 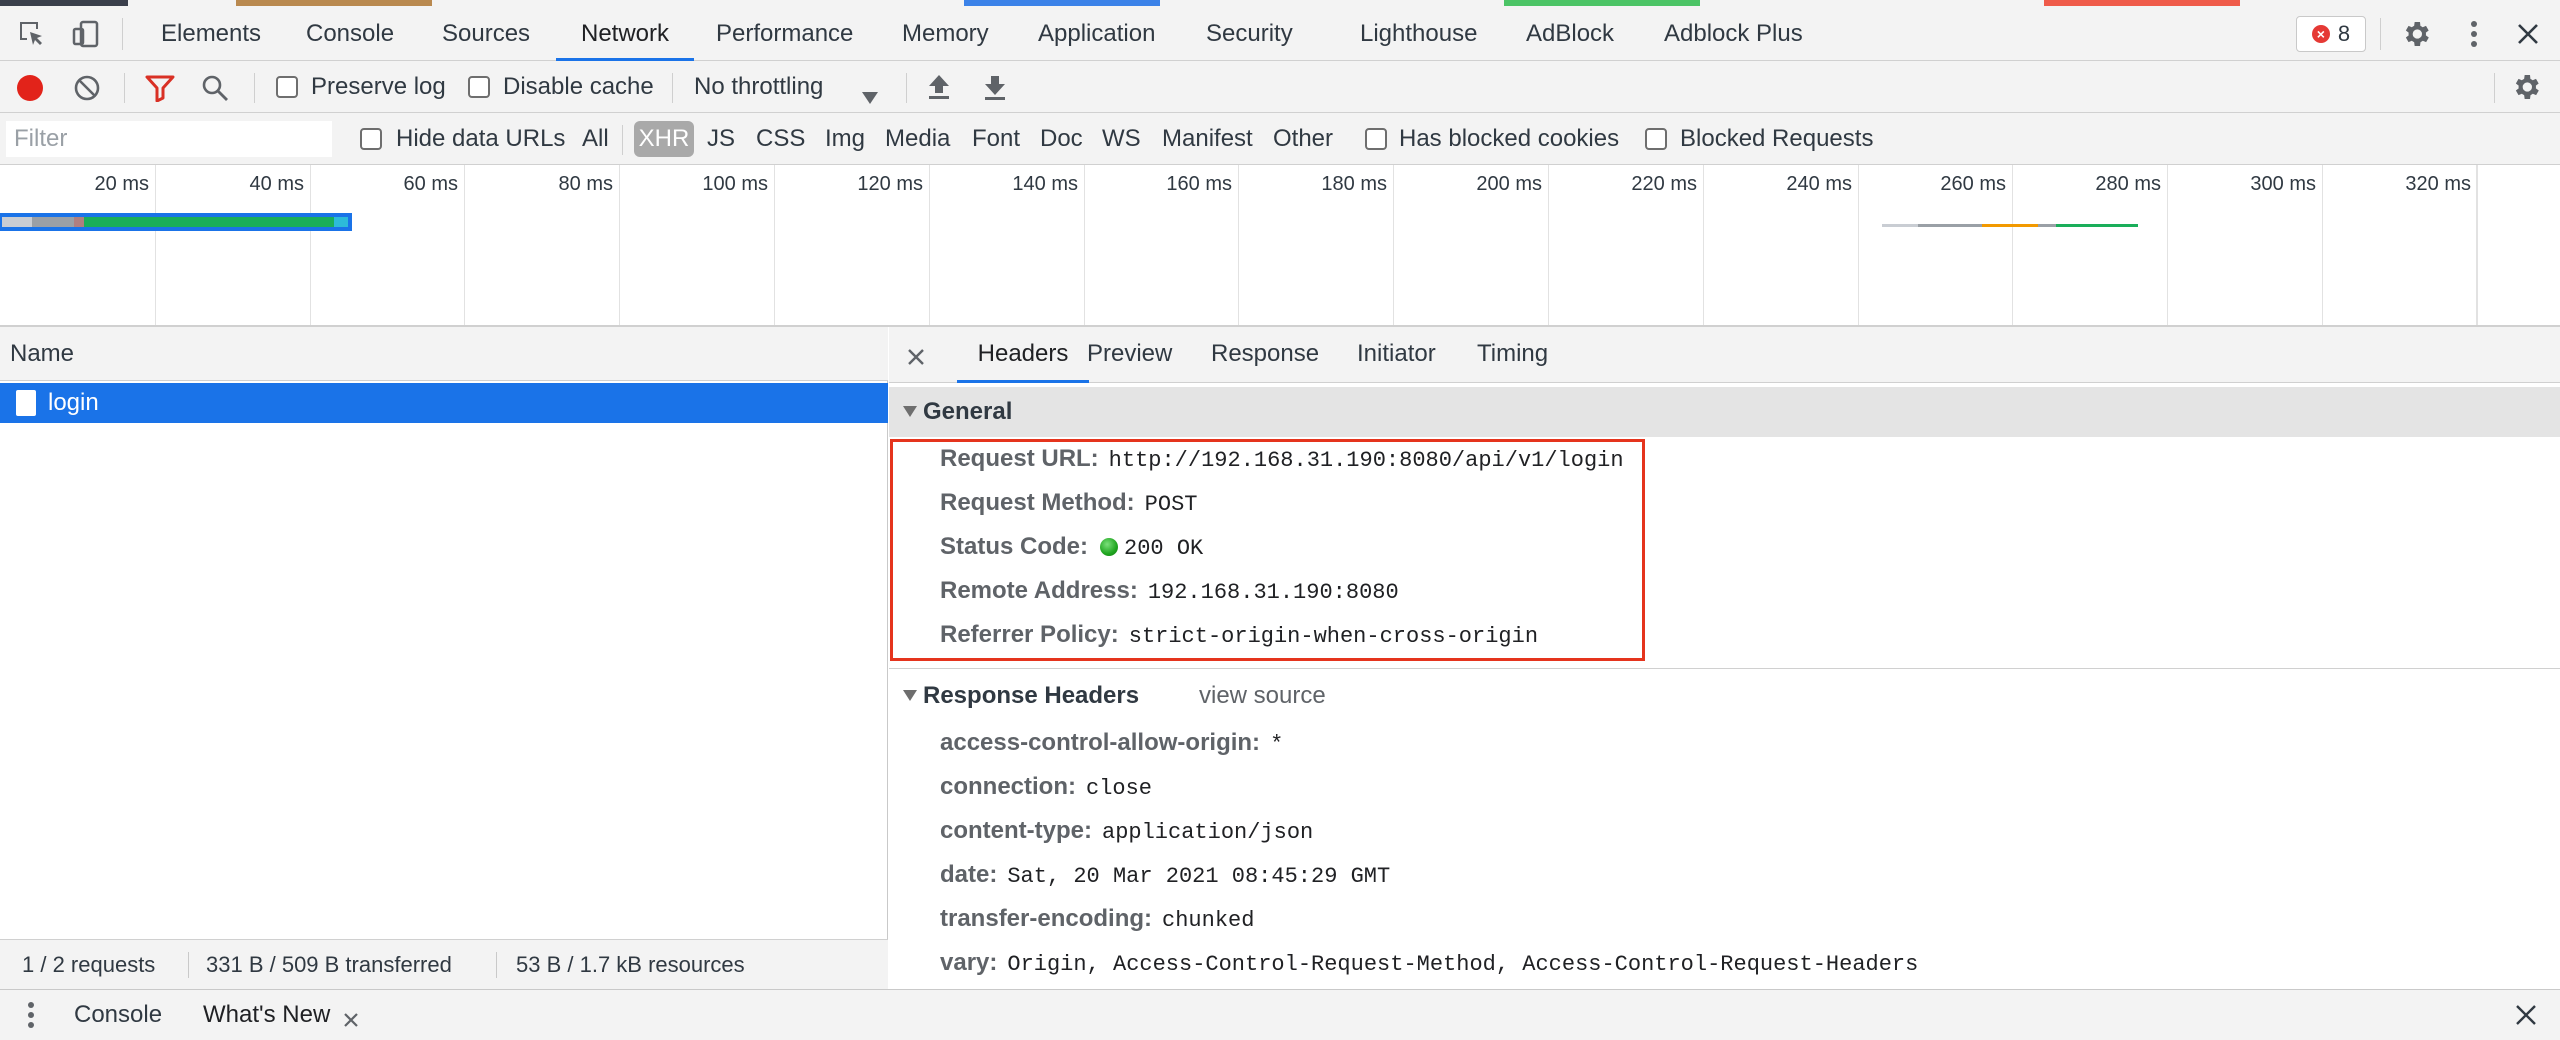 I want to click on tab-memory: Memory, so click(x=945, y=33).